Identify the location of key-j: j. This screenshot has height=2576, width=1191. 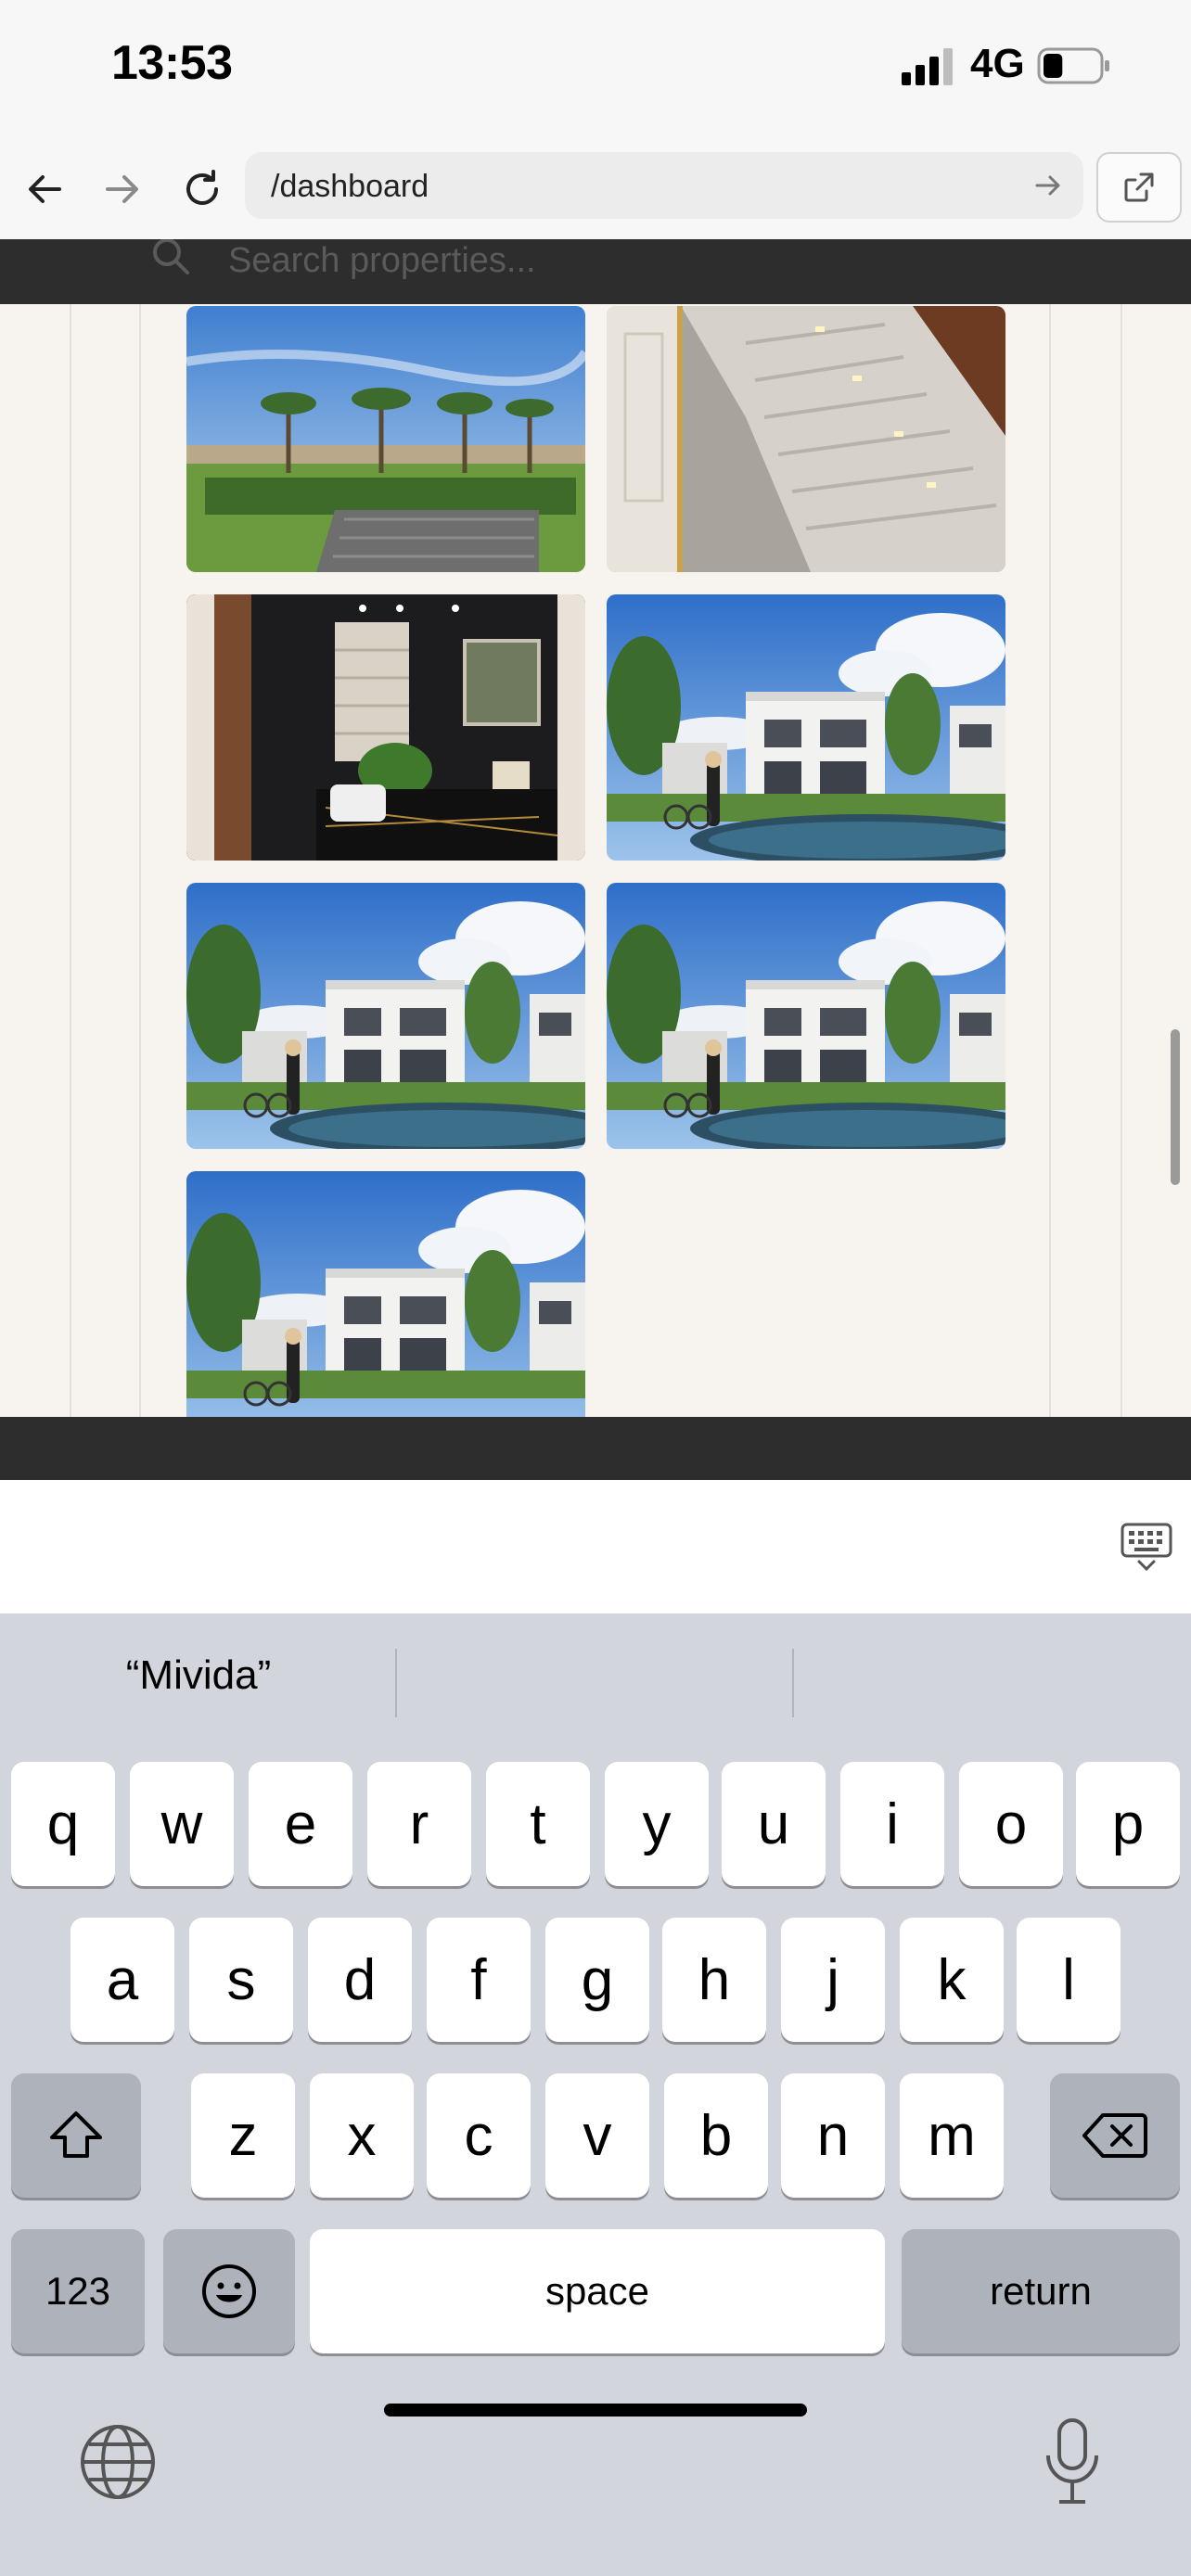
(833, 1980).